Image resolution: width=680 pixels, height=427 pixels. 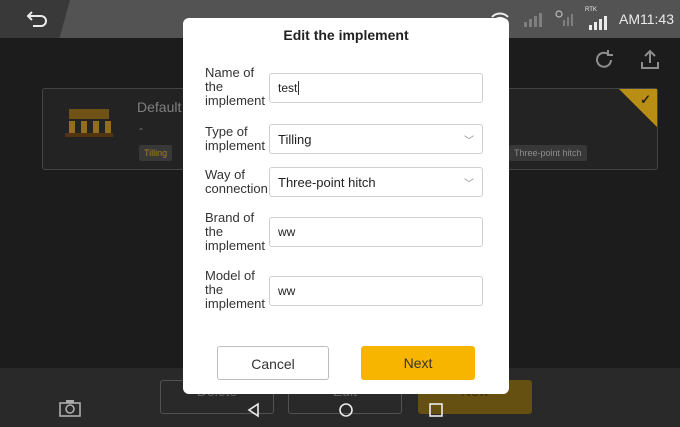 I want to click on dialog-title: Edit the implement, so click(x=346, y=35).